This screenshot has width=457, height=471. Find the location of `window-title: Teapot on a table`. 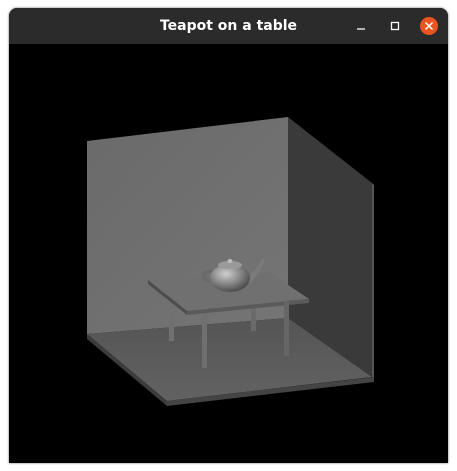

window-title: Teapot on a table is located at coordinates (228, 26).